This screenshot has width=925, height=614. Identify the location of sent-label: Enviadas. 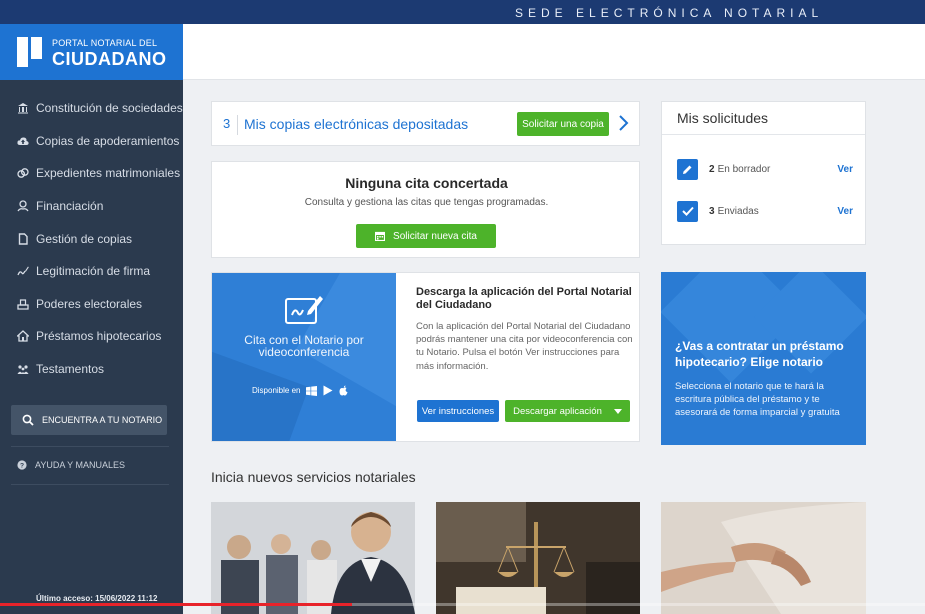
(738, 211).